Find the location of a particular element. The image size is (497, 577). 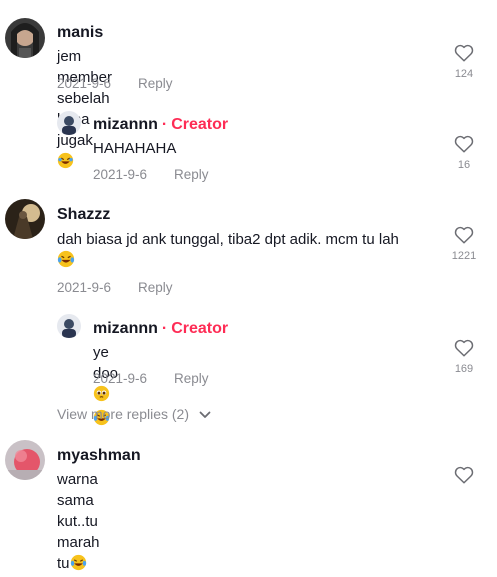

view-more-replies-button: View more replies (2) is located at coordinates (134, 414).